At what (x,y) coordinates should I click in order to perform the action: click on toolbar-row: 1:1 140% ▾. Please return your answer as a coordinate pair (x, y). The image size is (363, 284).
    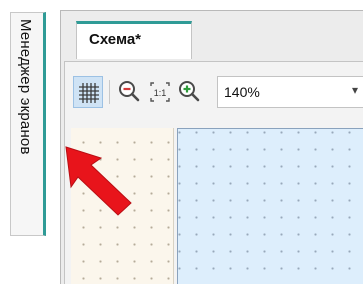
    Looking at the image, I should click on (218, 93).